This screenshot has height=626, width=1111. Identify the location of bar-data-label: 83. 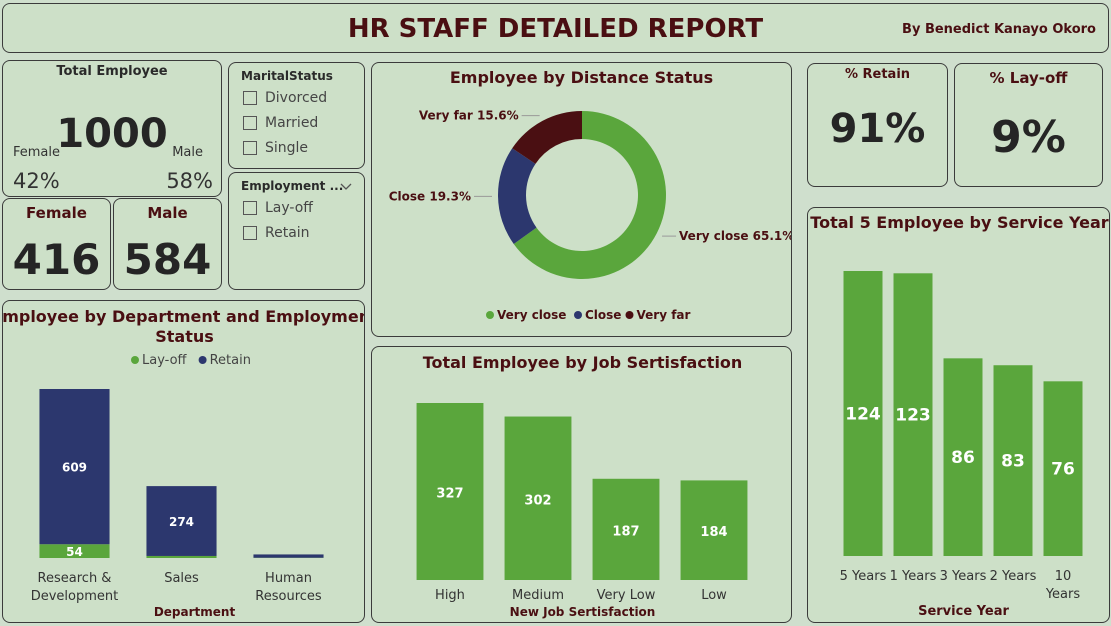
(1013, 462).